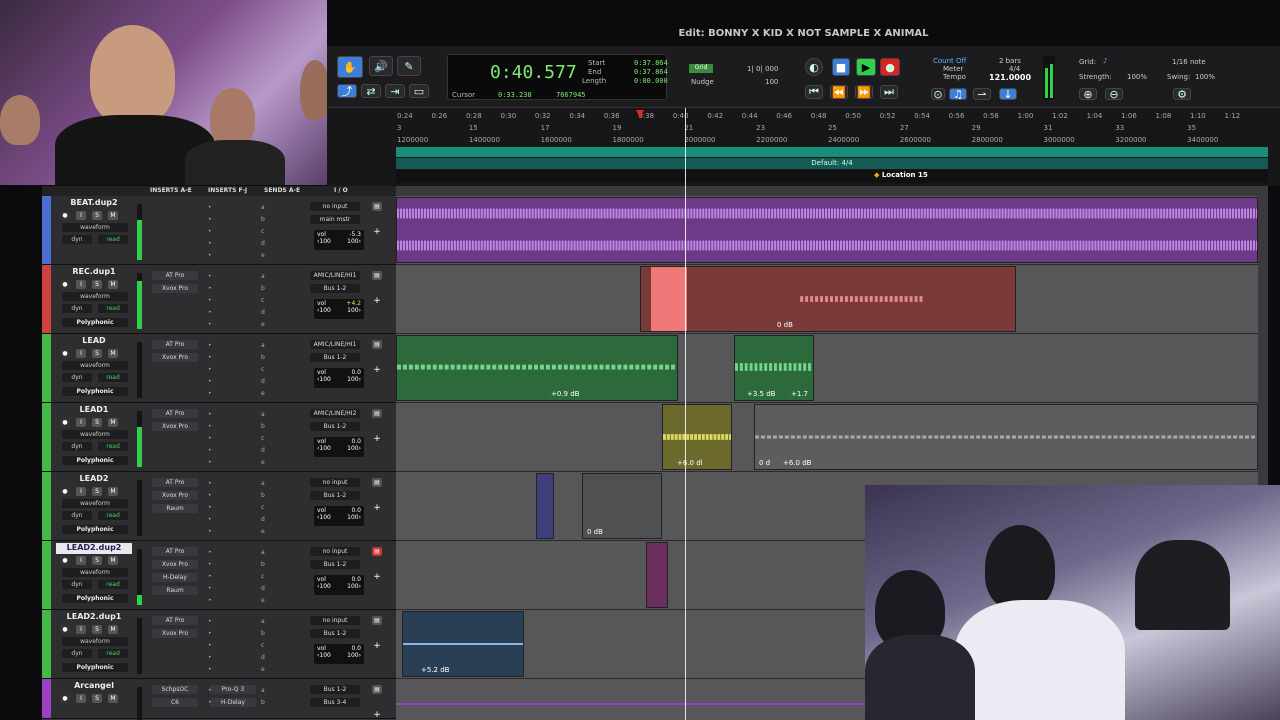  I want to click on lane-rec: 0 dB, so click(827, 299).